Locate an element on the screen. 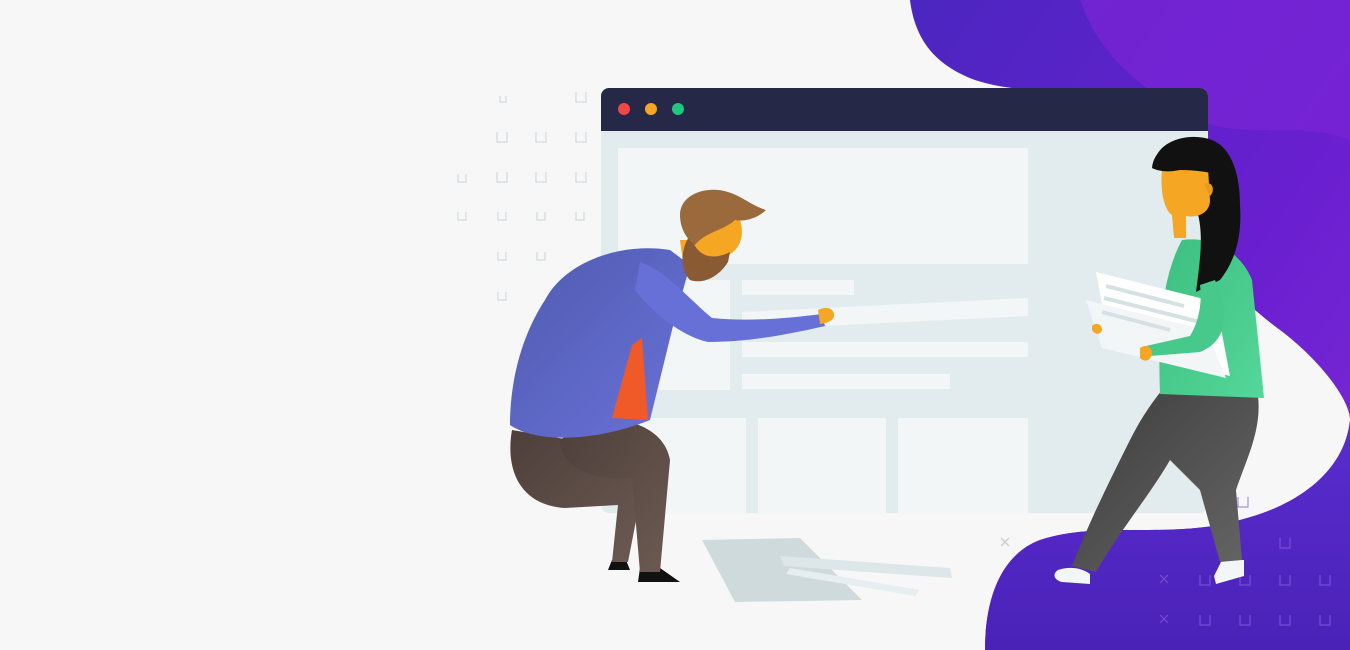  floor-papers is located at coordinates (827, 570).